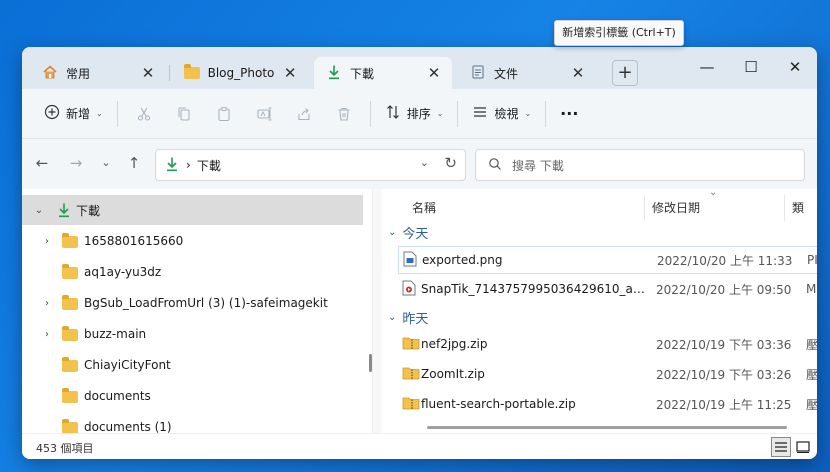  Describe the element at coordinates (144, 114) in the screenshot. I see `cut-button` at that location.